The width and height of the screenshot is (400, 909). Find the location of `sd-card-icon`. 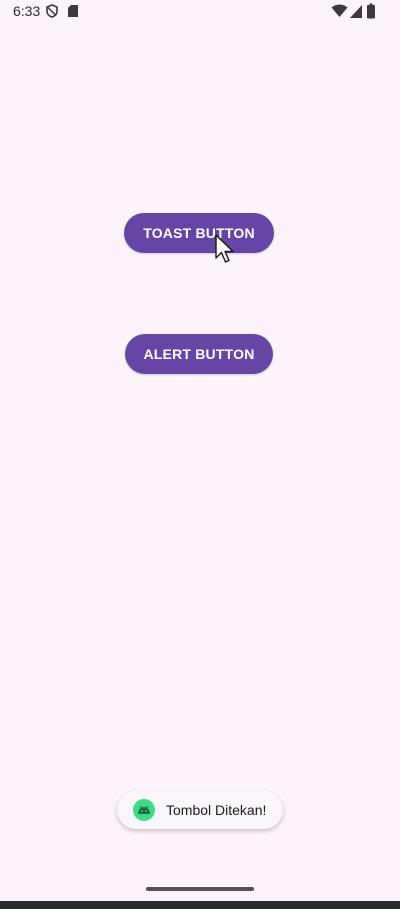

sd-card-icon is located at coordinates (73, 11).